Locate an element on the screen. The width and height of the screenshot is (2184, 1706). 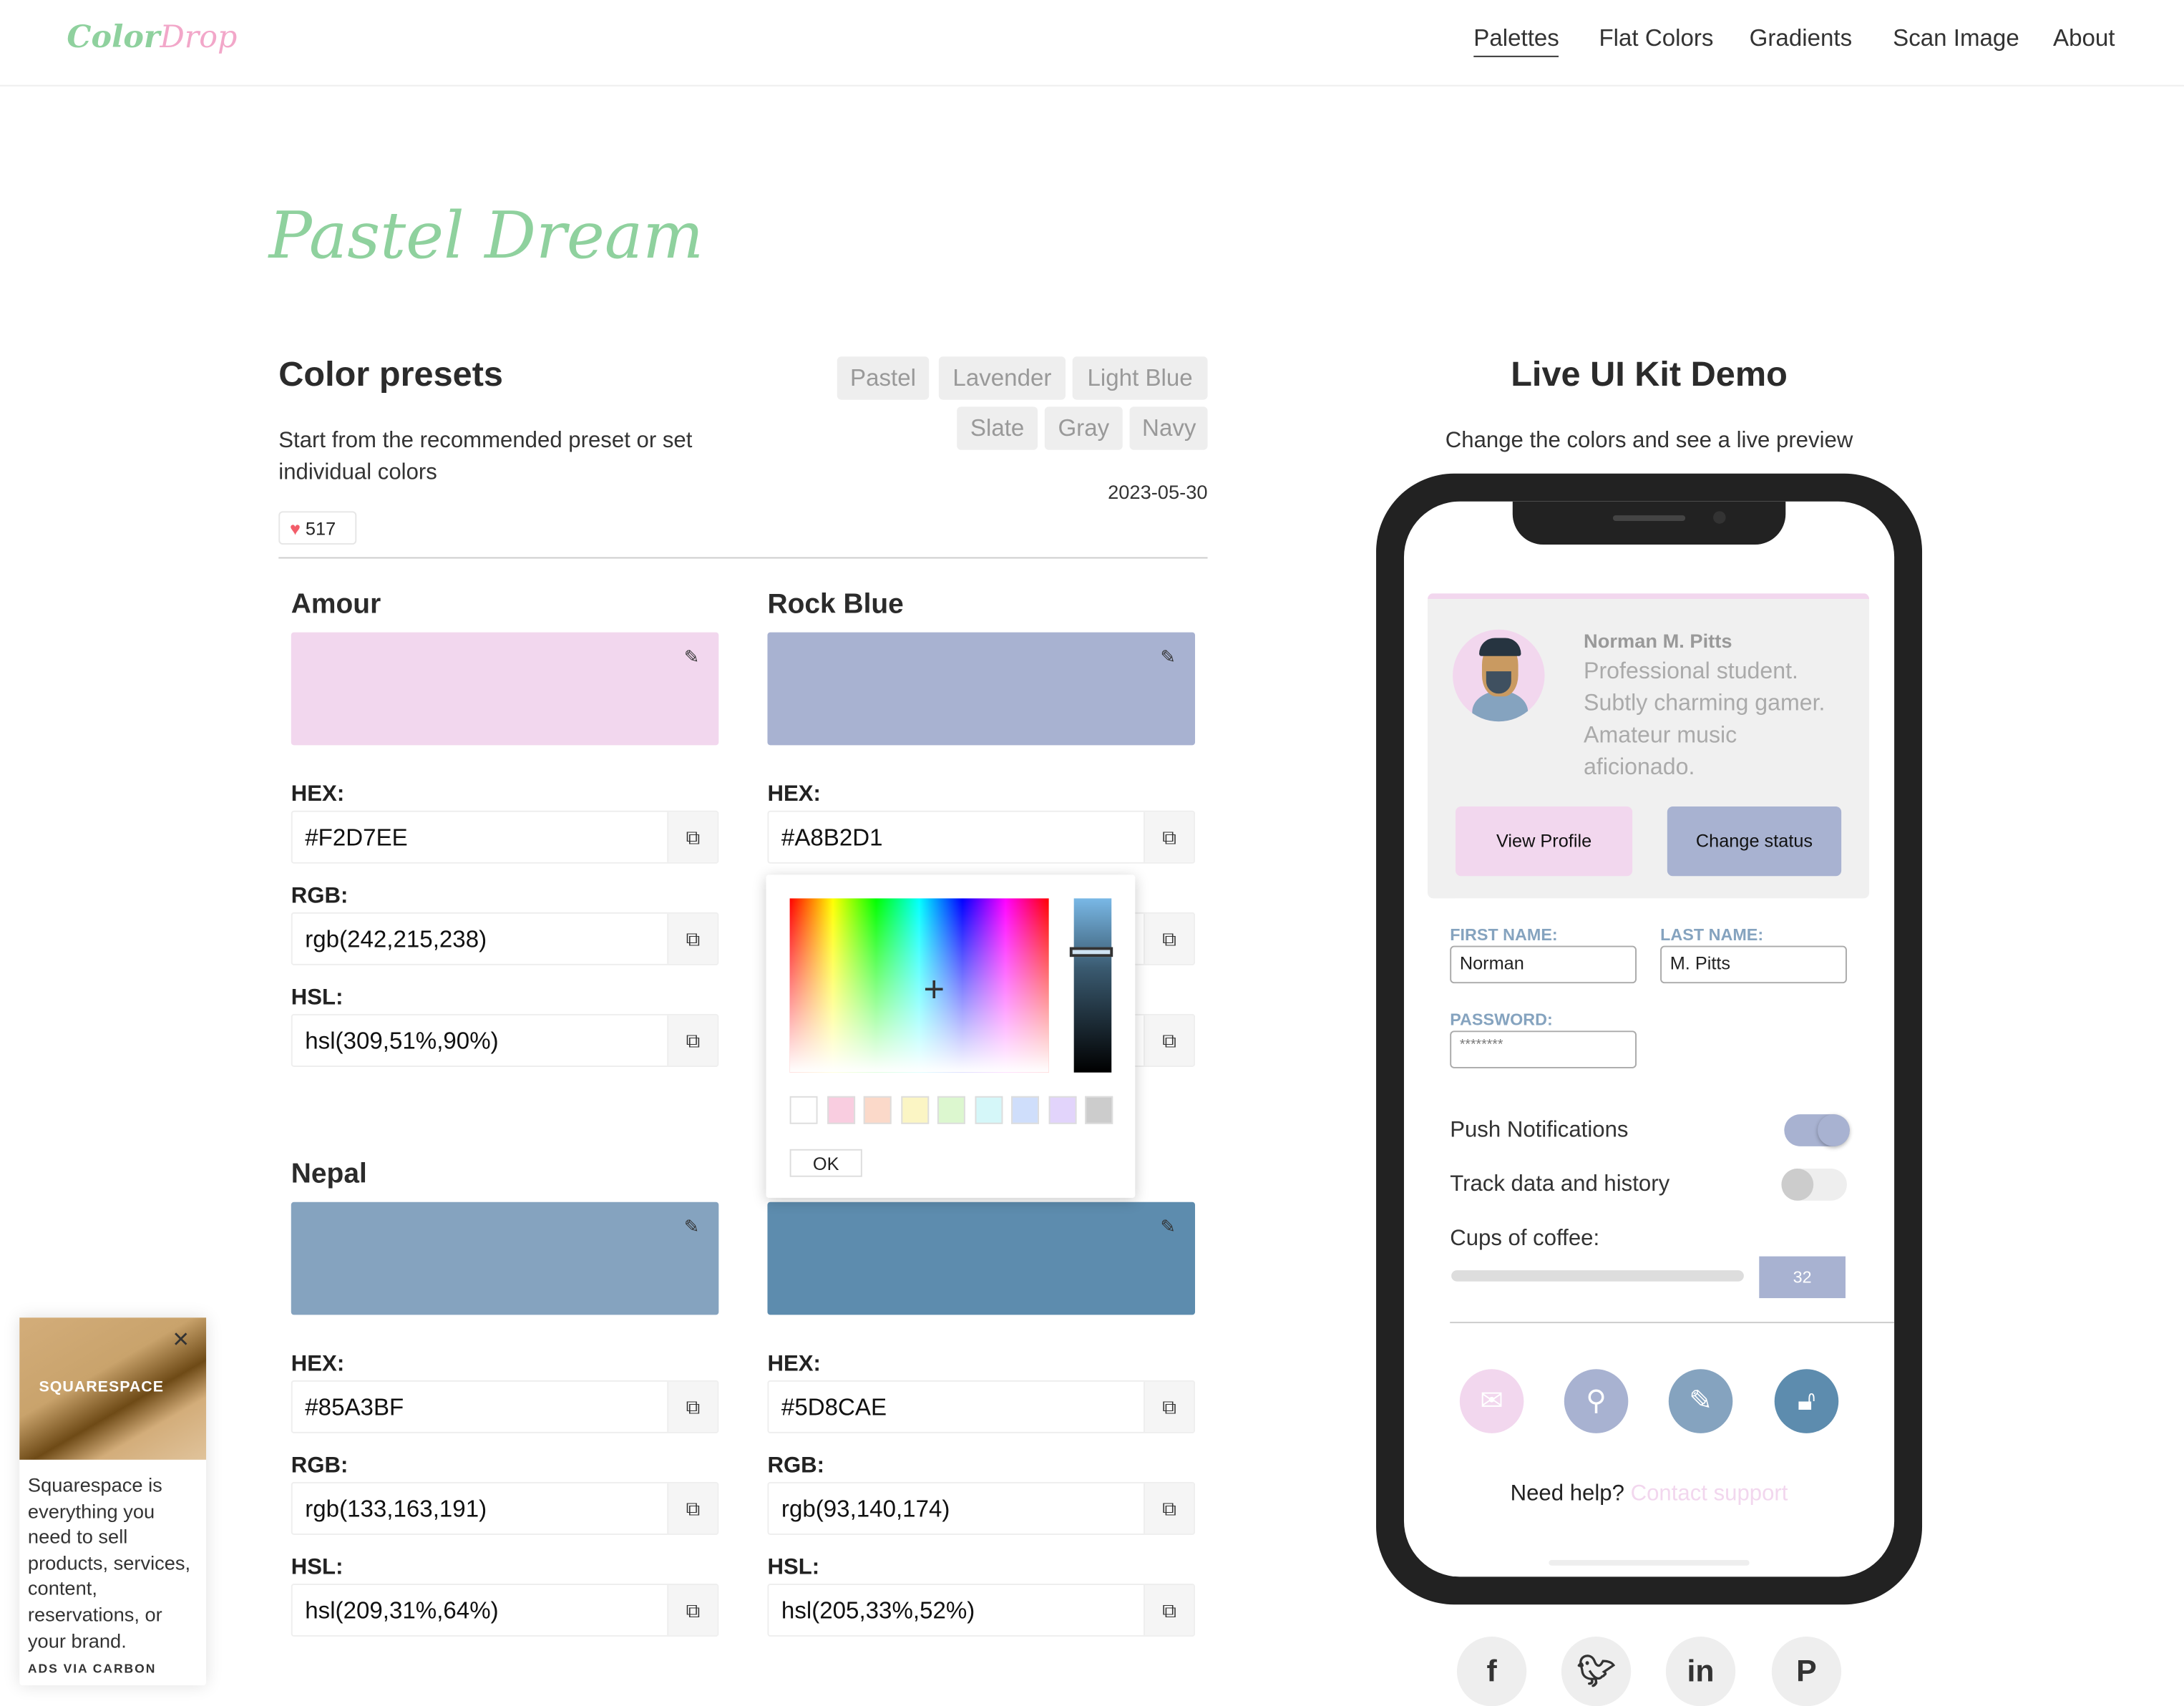
hue-slider is located at coordinates (1092, 985).